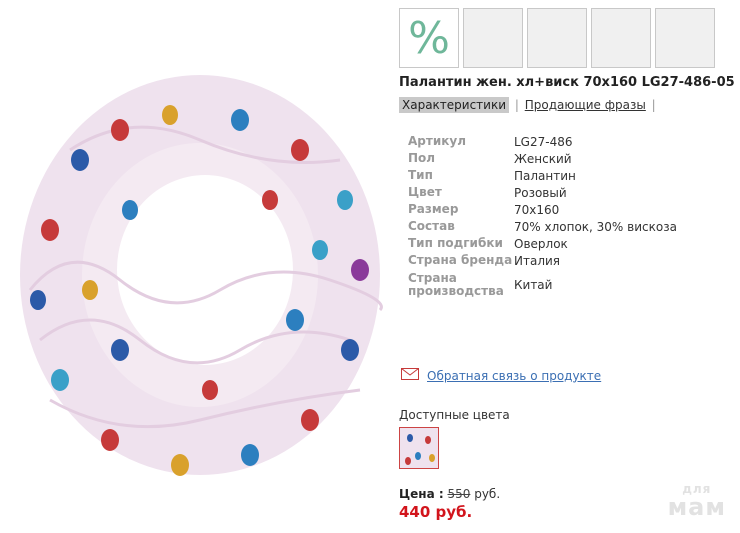 The height and width of the screenshot is (533, 740). Describe the element at coordinates (545, 175) in the screenshot. I see `spec-value: Палантин` at that location.